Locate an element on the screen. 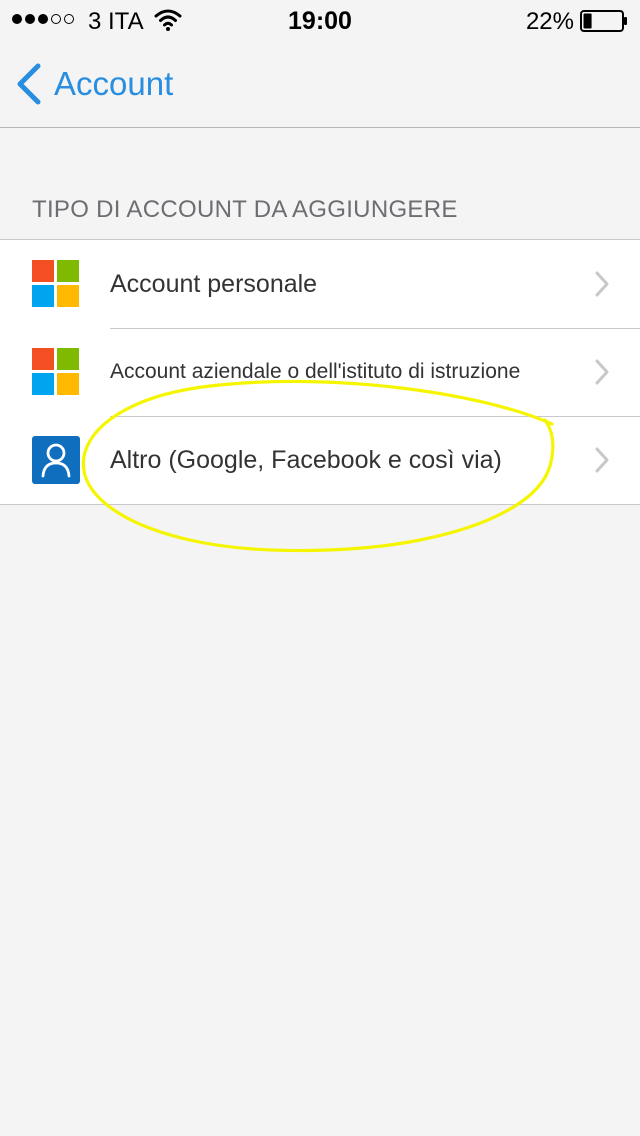  battery-percent: 22% is located at coordinates (549, 21).